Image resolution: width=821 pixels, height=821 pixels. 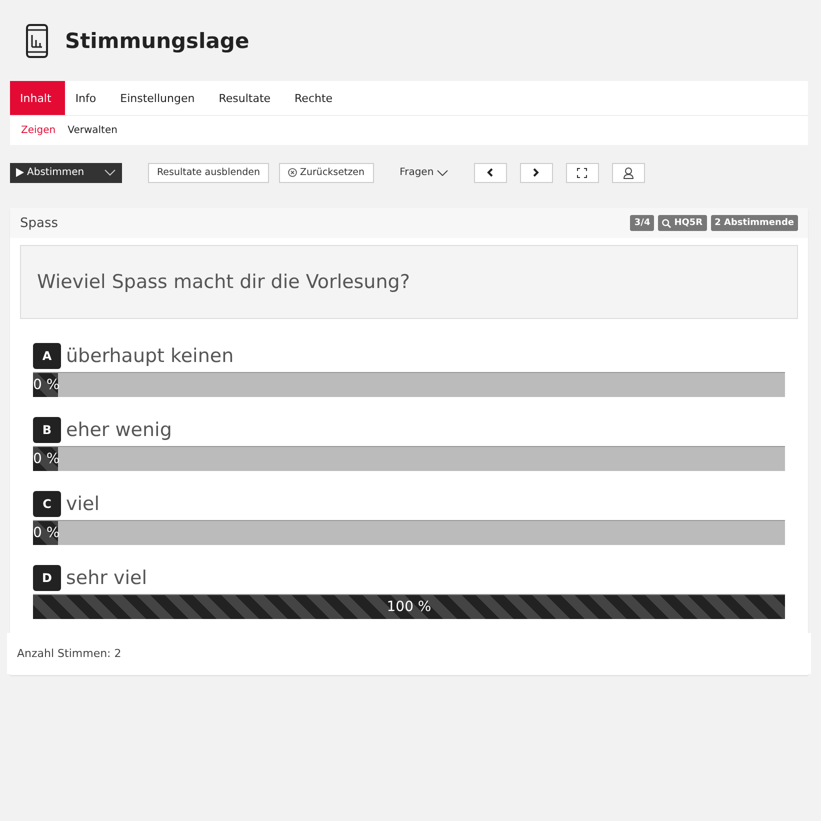 What do you see at coordinates (37, 41) in the screenshot?
I see `phone-chart-icon` at bounding box center [37, 41].